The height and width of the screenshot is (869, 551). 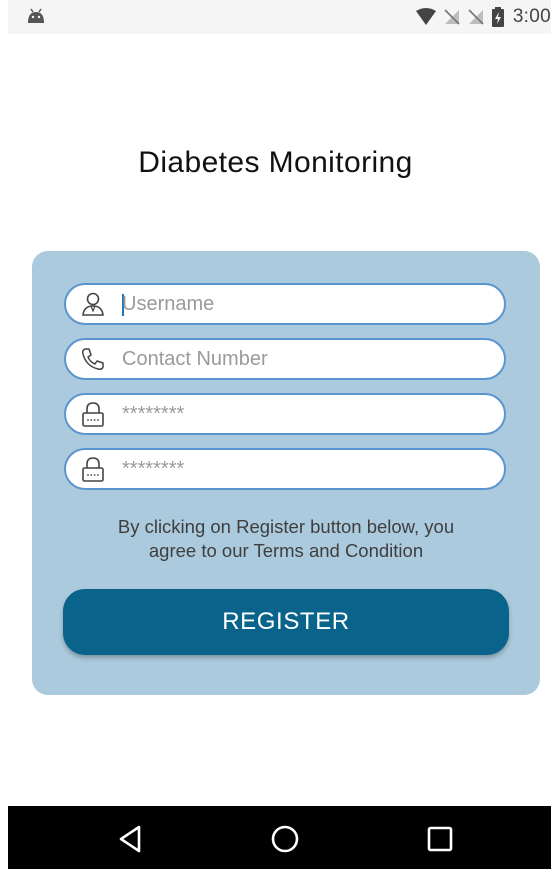 What do you see at coordinates (307, 469) in the screenshot?
I see `confirm-password-input` at bounding box center [307, 469].